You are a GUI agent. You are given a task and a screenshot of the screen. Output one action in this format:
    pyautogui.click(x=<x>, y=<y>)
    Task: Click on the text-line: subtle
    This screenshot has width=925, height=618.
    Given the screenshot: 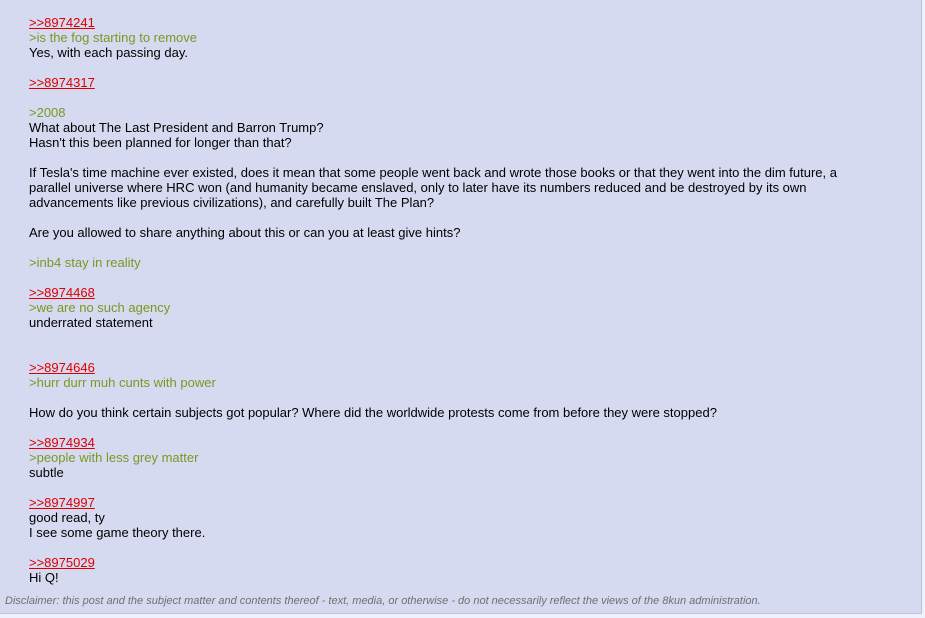 What is the action you would take?
    pyautogui.click(x=46, y=472)
    